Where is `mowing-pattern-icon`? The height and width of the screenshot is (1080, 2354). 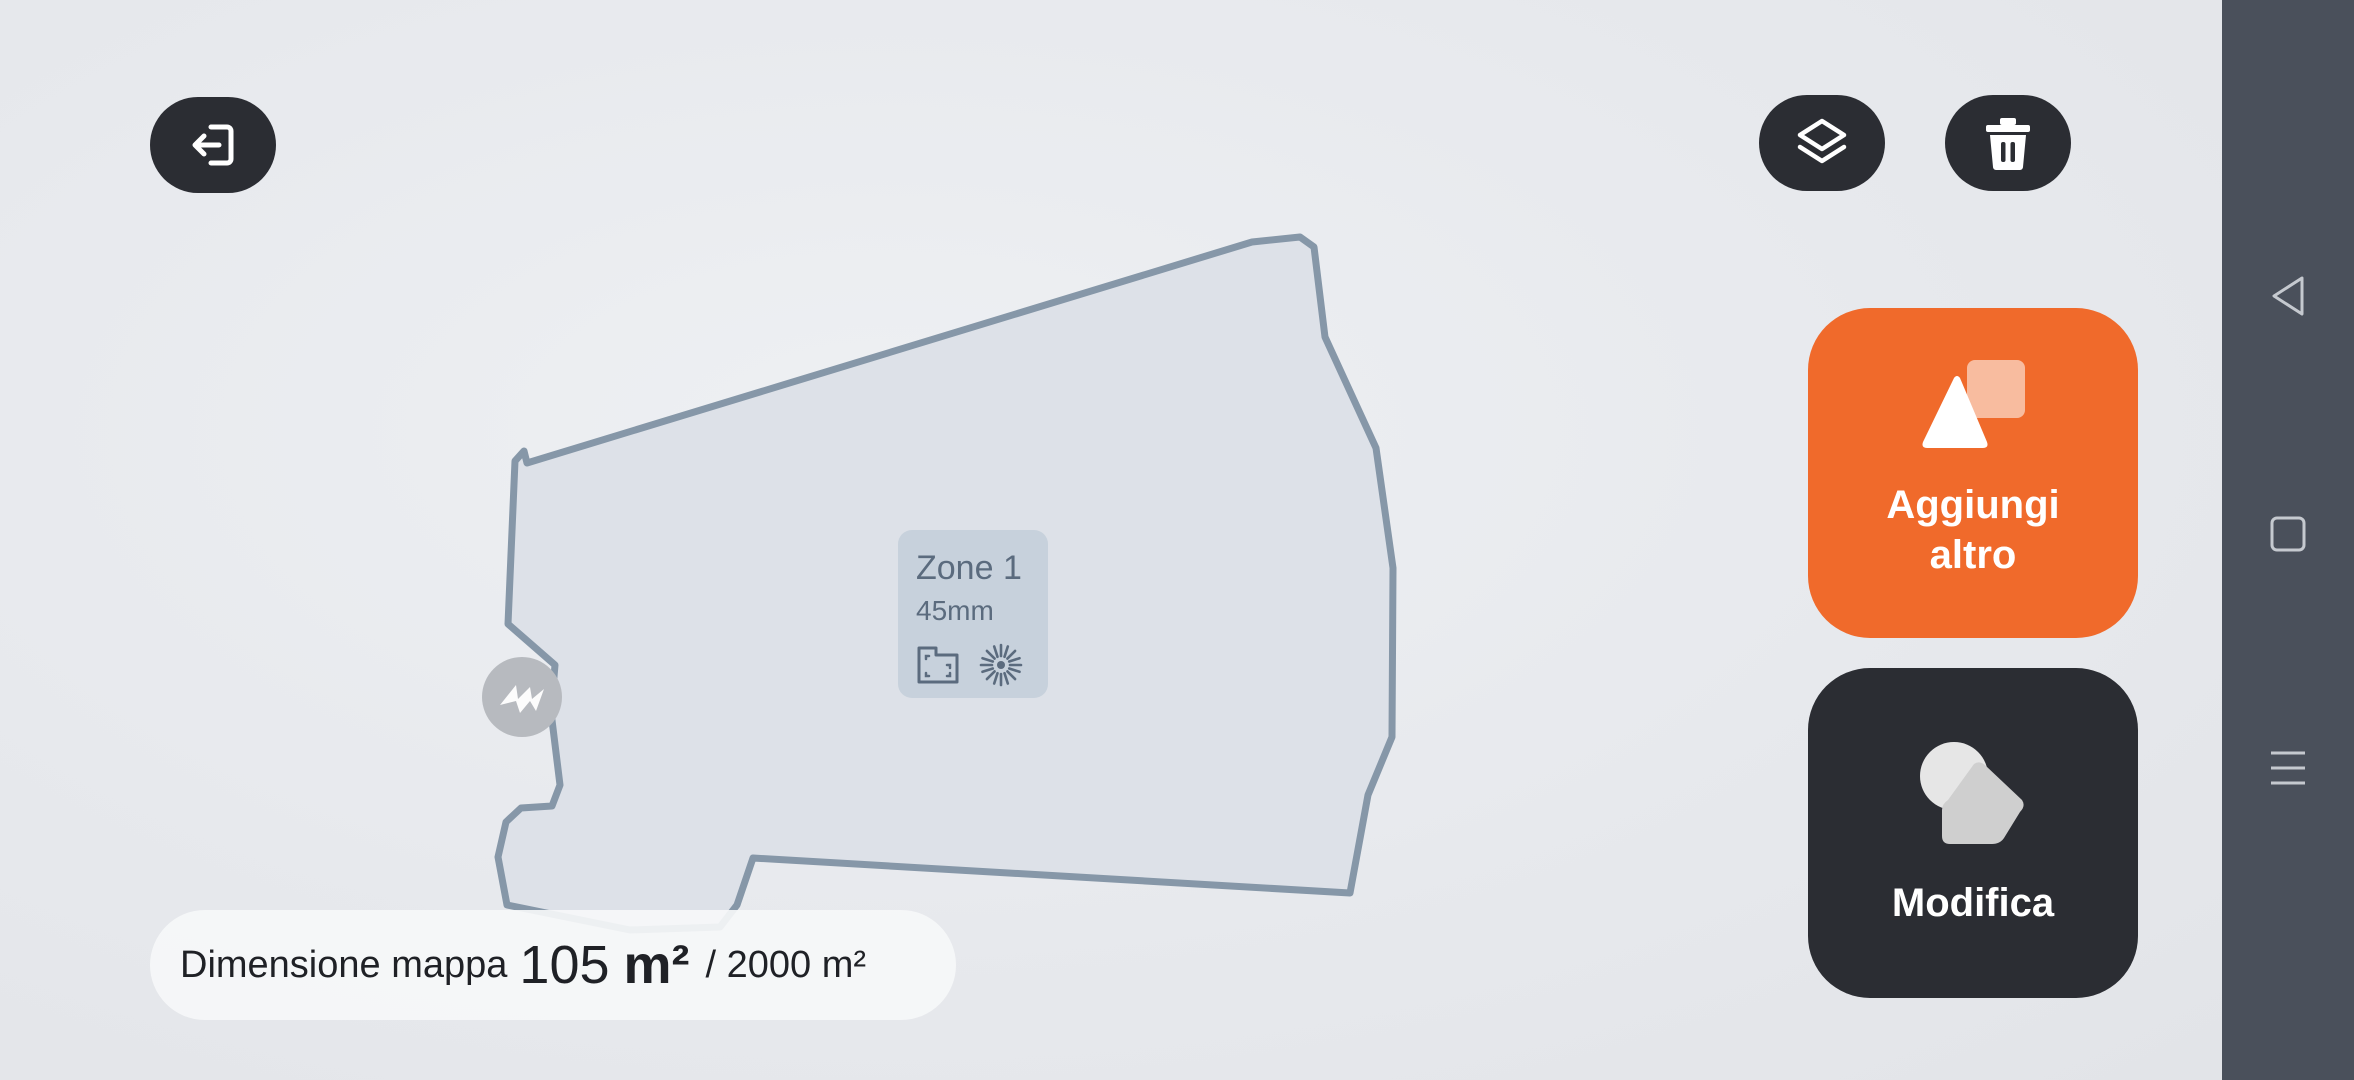
mowing-pattern-icon is located at coordinates (1001, 665).